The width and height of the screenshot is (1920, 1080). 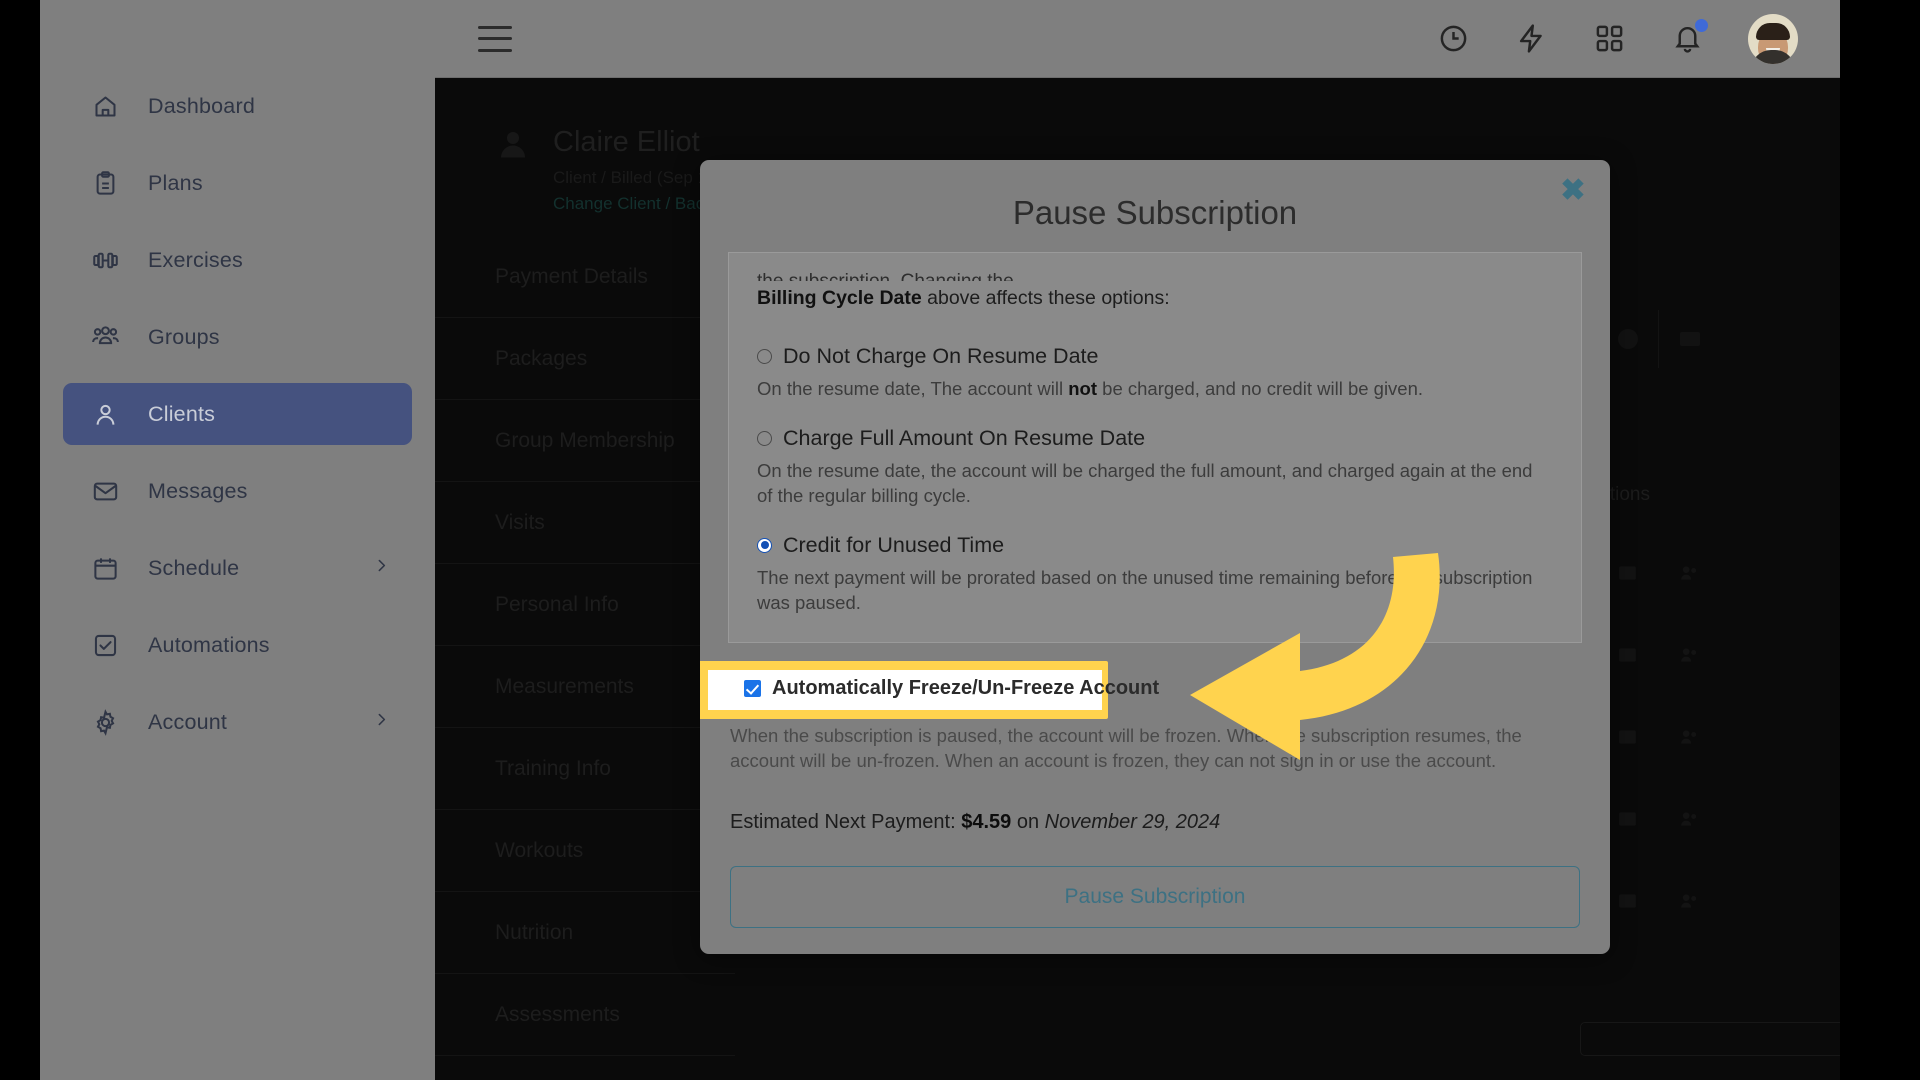 I want to click on person-icon, so click(x=105, y=414).